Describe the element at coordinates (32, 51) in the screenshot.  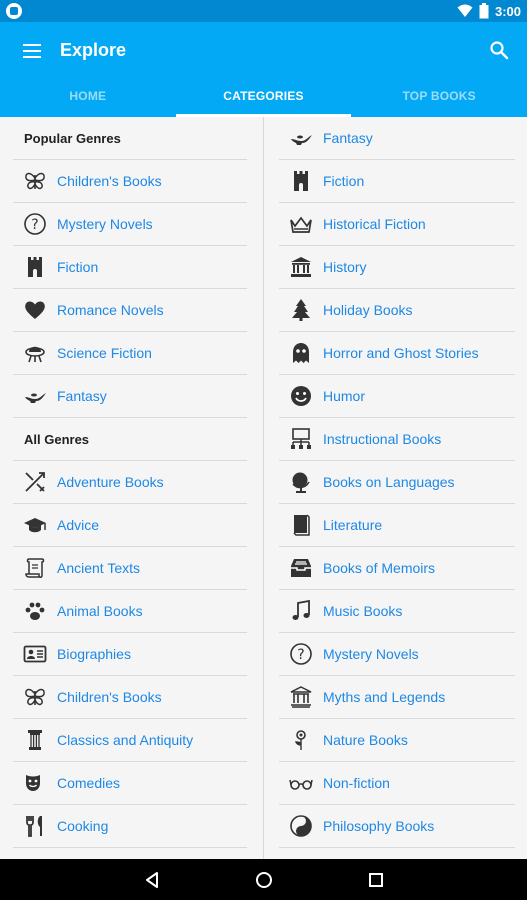
I see `menu-button` at that location.